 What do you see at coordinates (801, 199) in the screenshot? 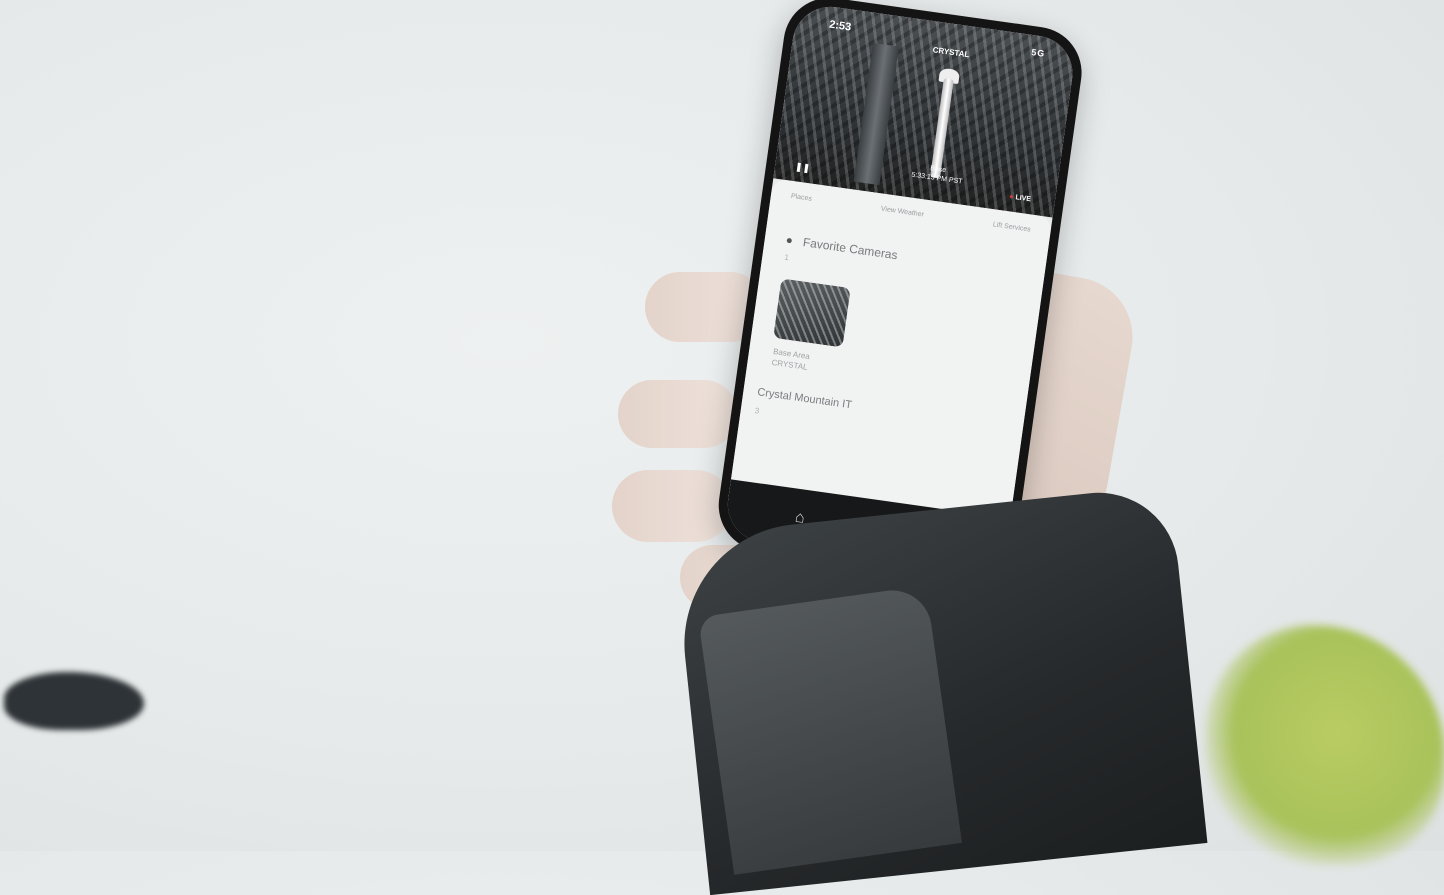
I see `tab-places: Places` at bounding box center [801, 199].